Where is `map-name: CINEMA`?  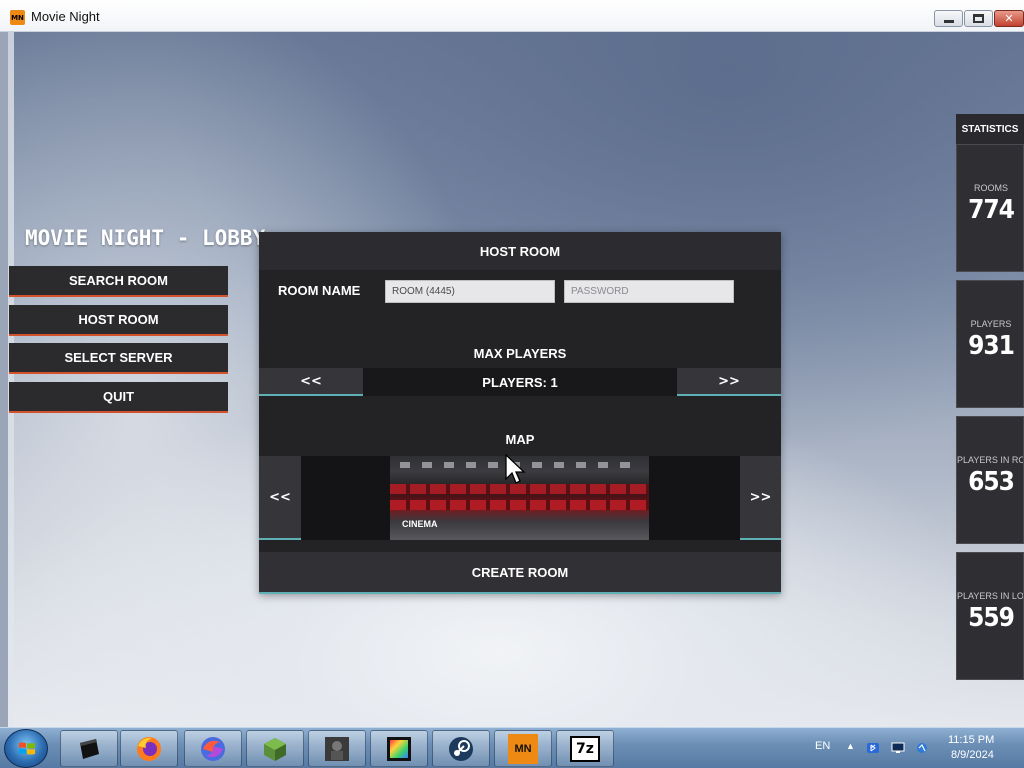
map-name: CINEMA is located at coordinates (420, 524).